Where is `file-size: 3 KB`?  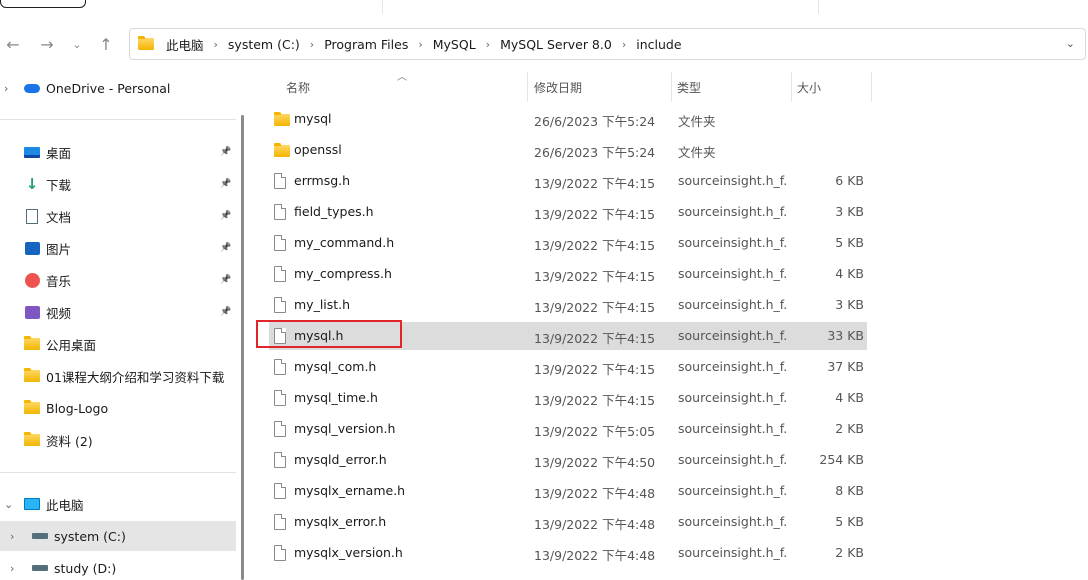
file-size: 3 KB is located at coordinates (849, 211).